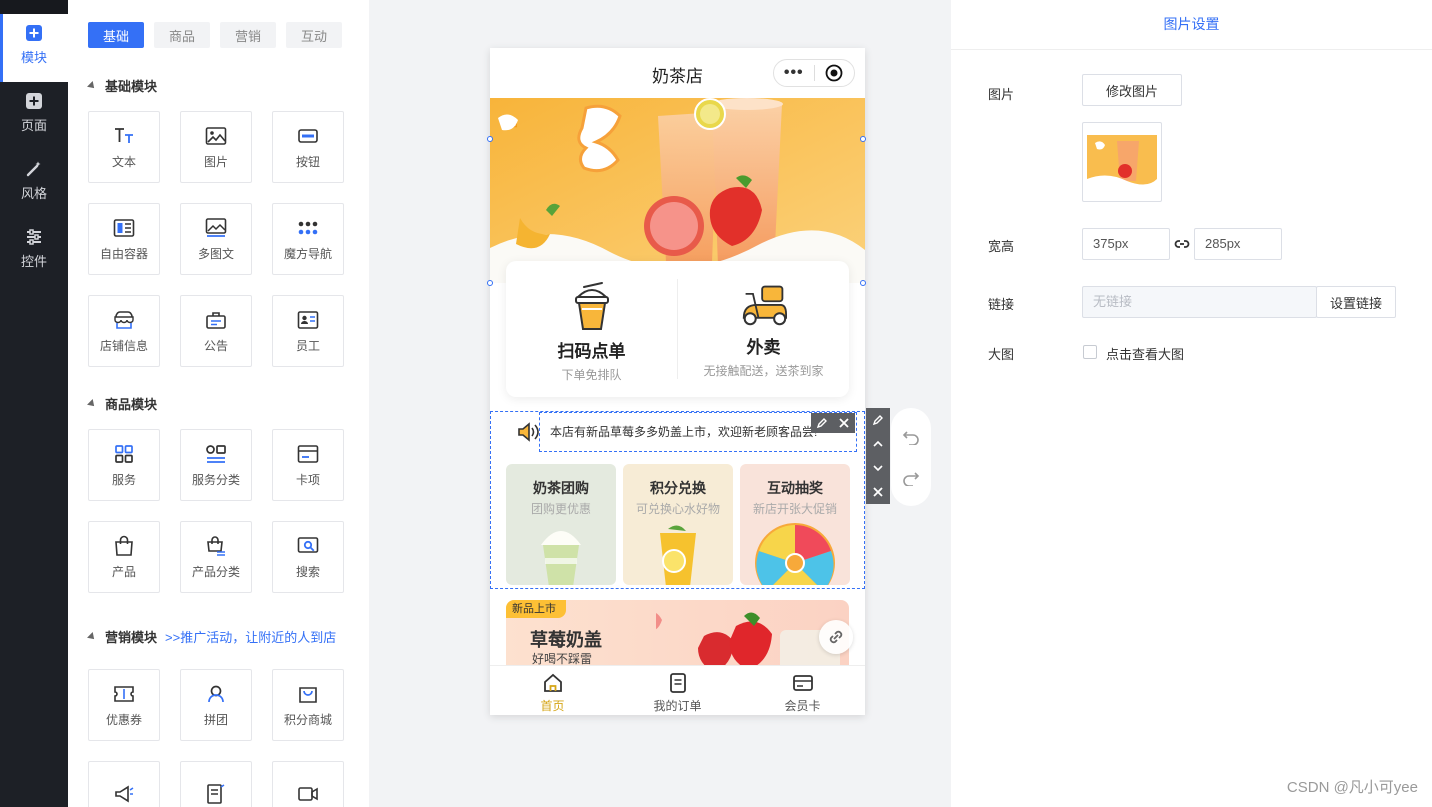 This screenshot has height=807, width=1432. I want to click on more-dots-icon: •••, so click(794, 73).